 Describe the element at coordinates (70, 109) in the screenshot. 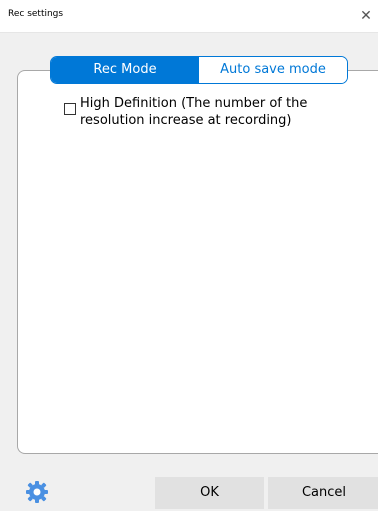

I see `high-definition-checkbox` at that location.